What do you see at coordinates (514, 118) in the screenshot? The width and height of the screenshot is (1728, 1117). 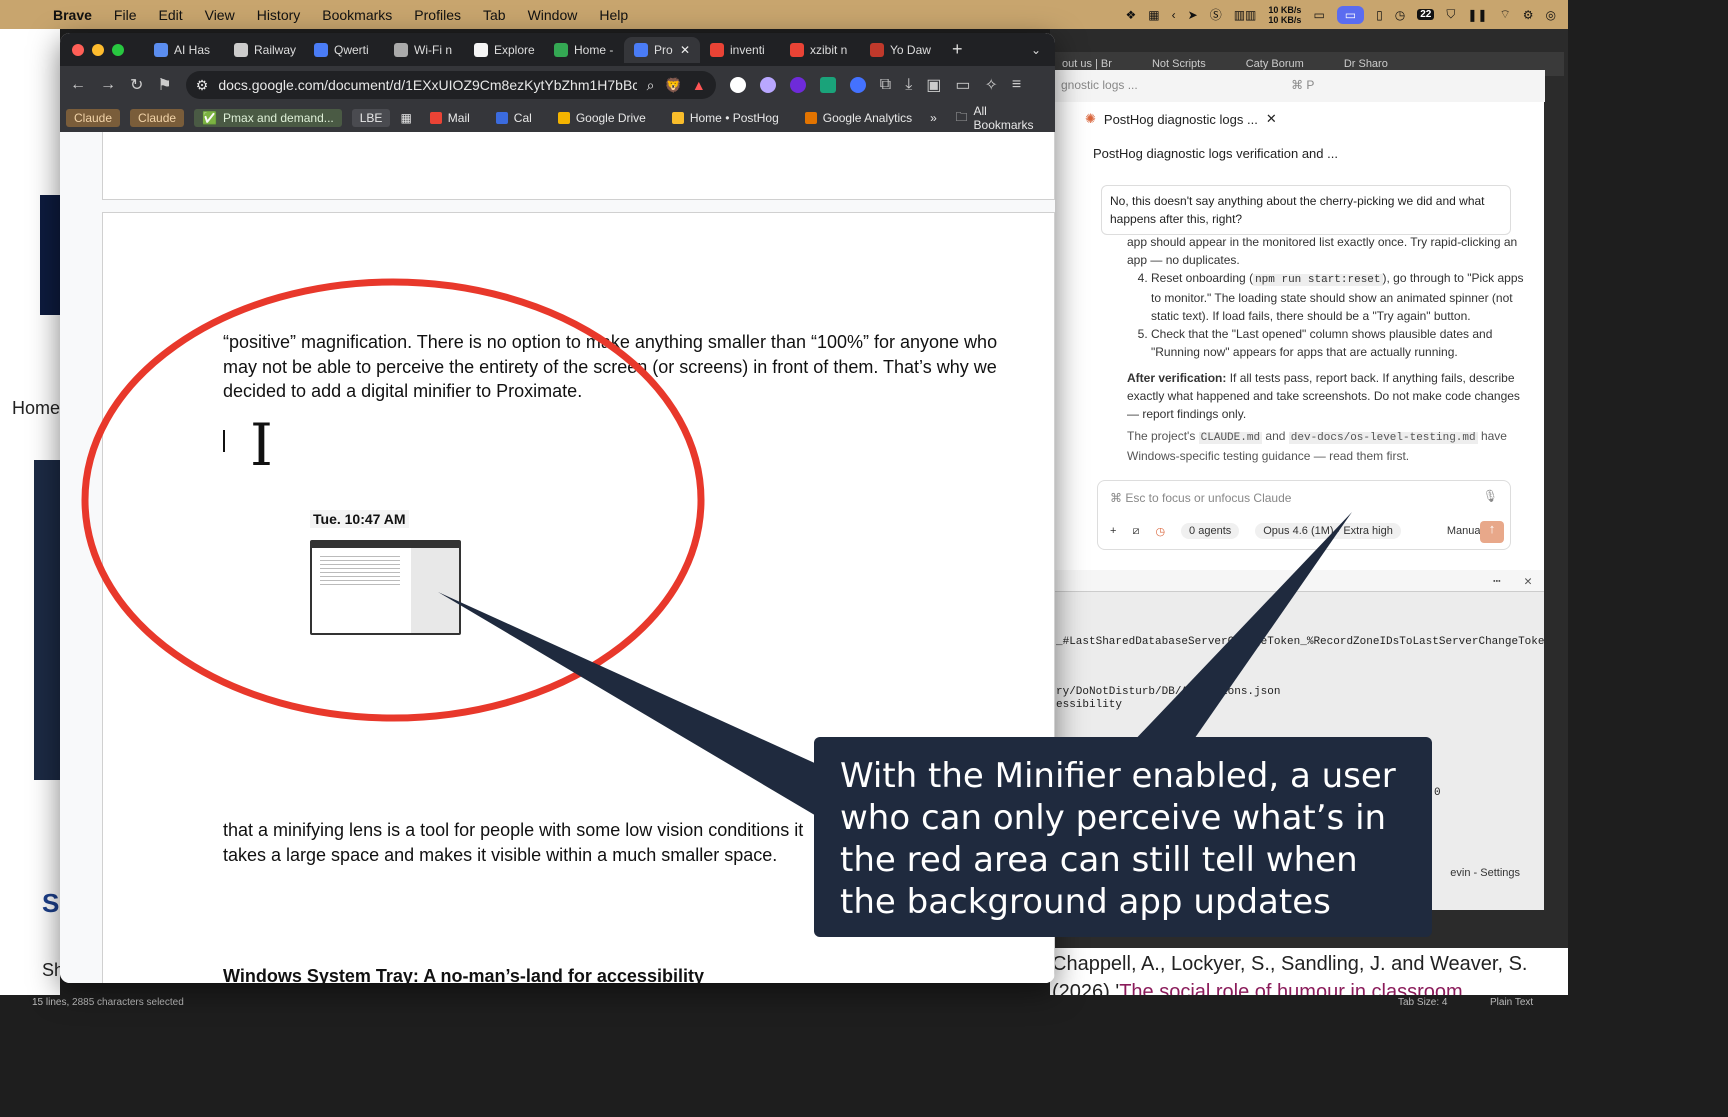 I see `bookmark-cal: Cal` at bounding box center [514, 118].